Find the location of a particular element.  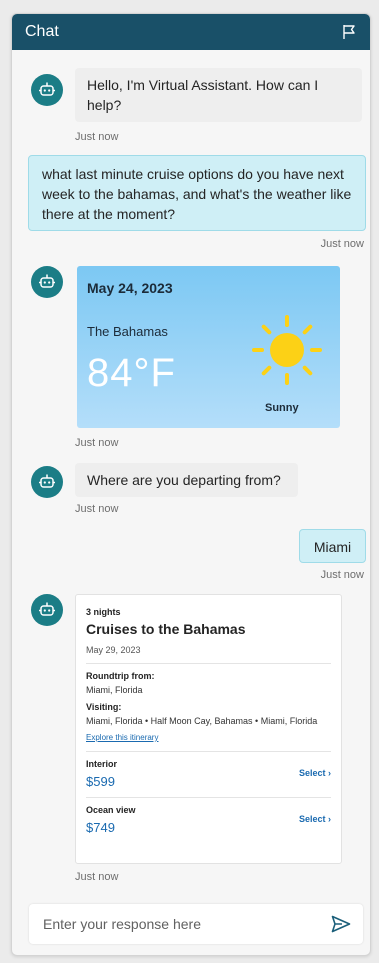

user-message-answer: Miami is located at coordinates (332, 546).